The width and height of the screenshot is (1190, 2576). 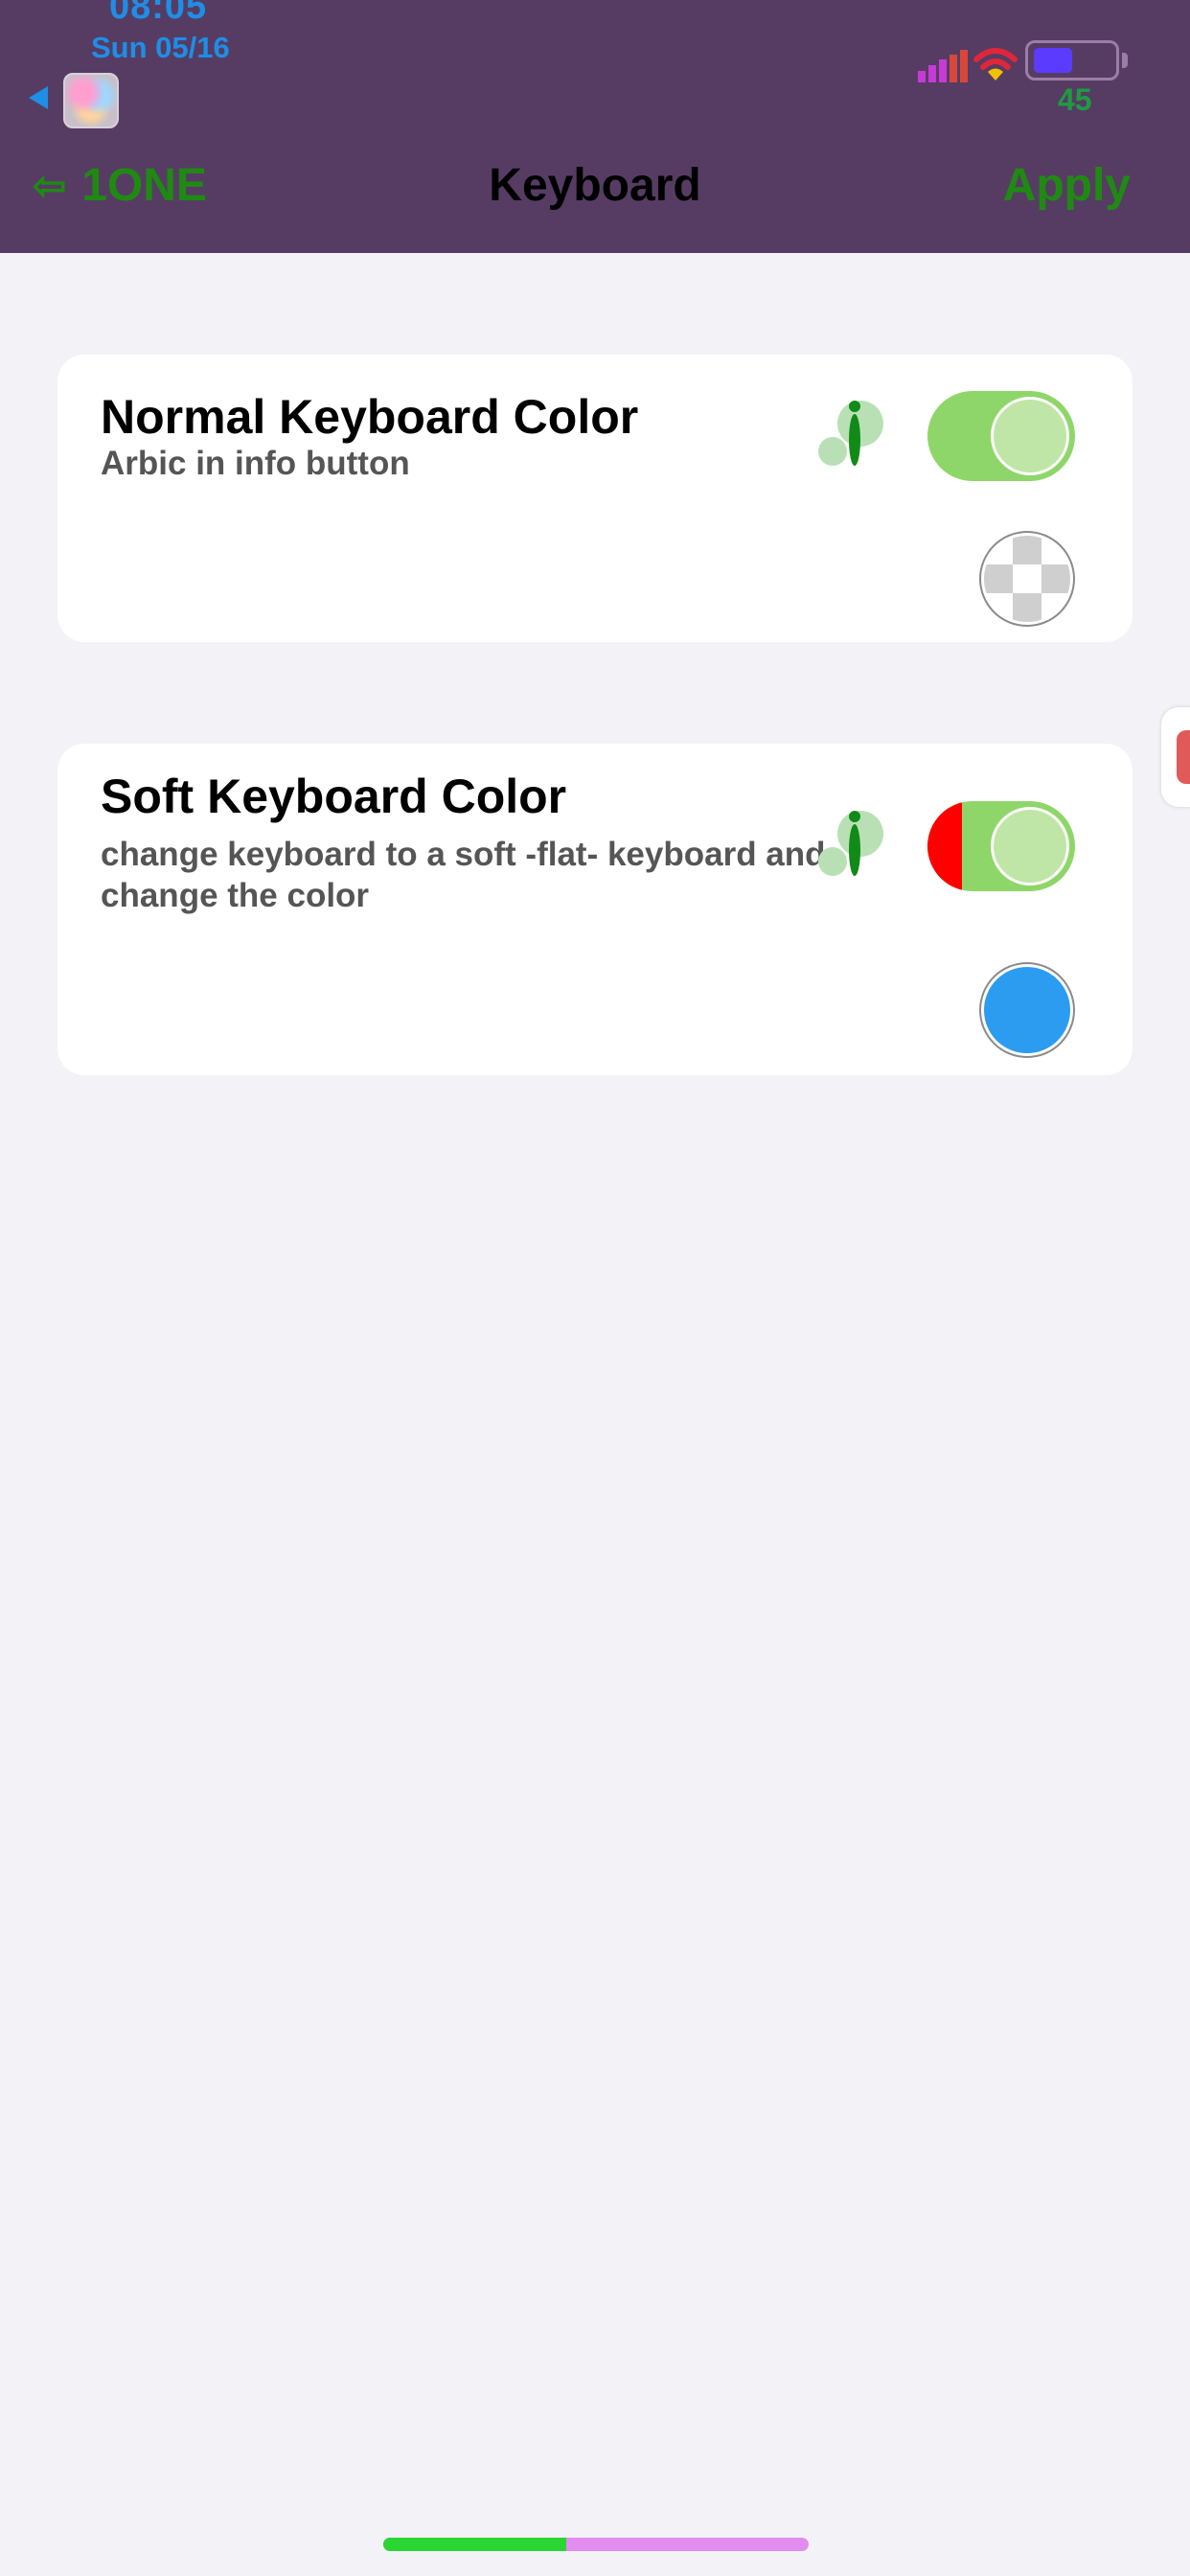 What do you see at coordinates (1125, 60) in the screenshot?
I see `battery-nub` at bounding box center [1125, 60].